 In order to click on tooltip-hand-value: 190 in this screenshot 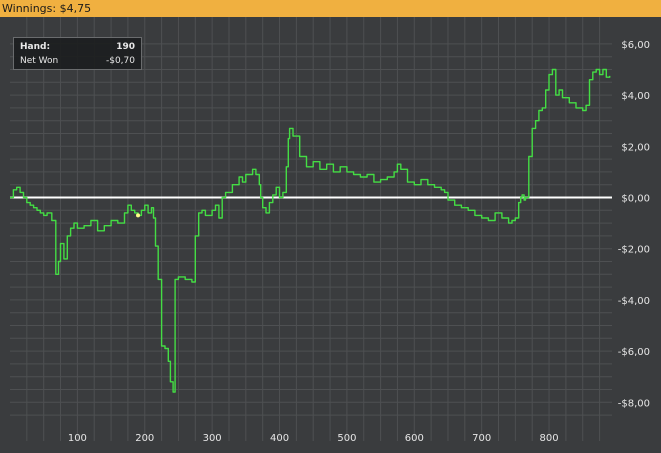, I will do `click(125, 47)`.